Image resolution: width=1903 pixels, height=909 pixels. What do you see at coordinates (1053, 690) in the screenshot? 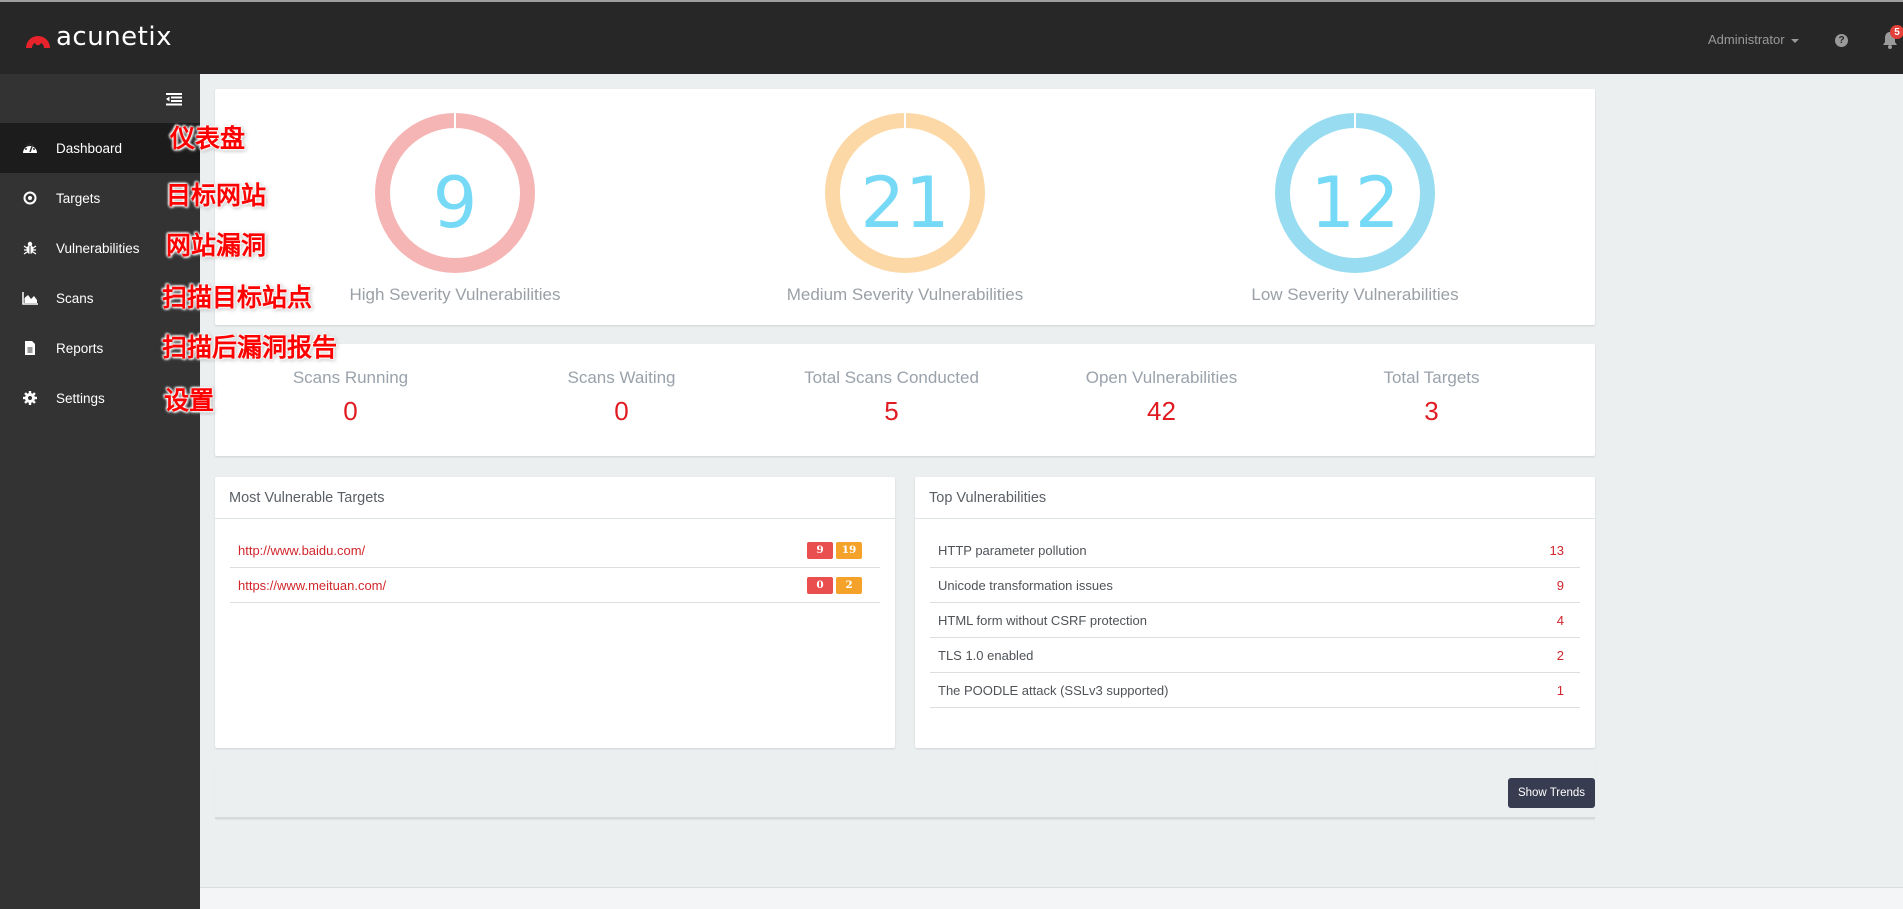
I see `vulnerability-name: The POODLE attack (SSLv3 supported)` at bounding box center [1053, 690].